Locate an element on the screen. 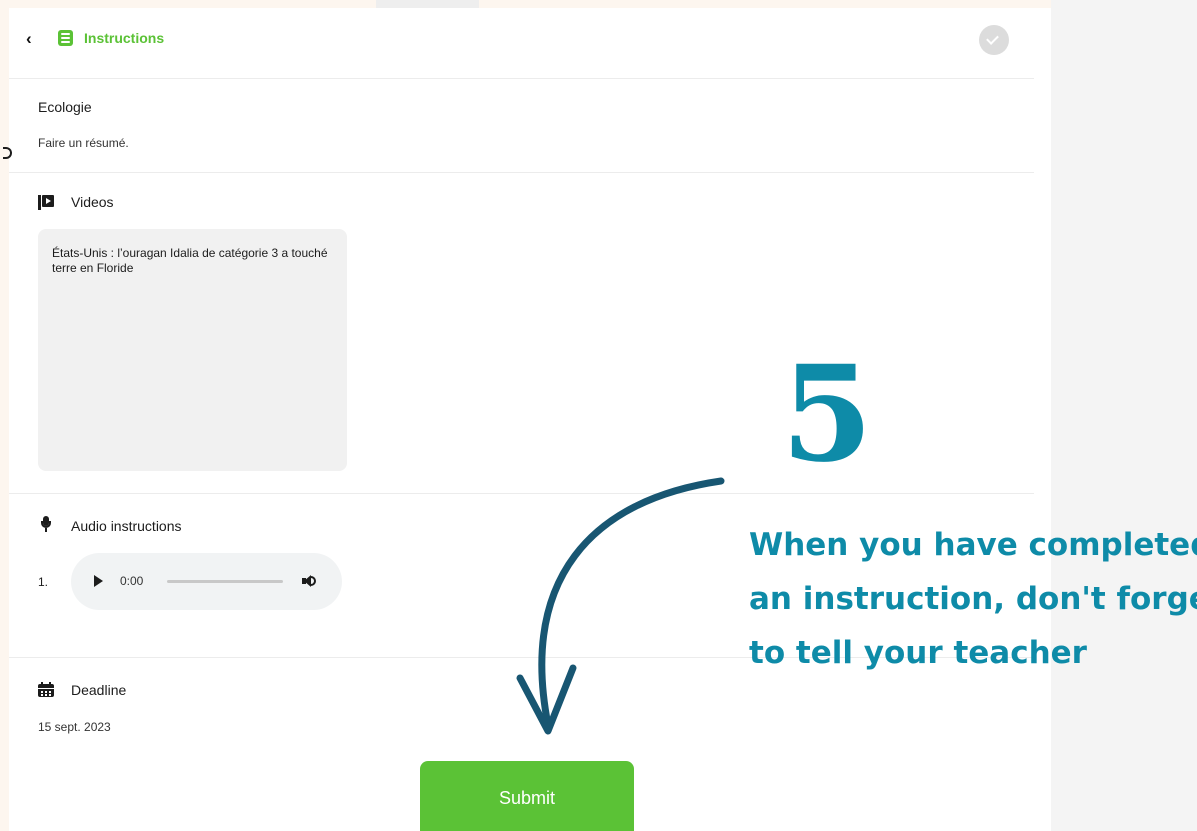 The height and width of the screenshot is (831, 1197). callout-line-2: an instruction, don't forget is located at coordinates (973, 599).